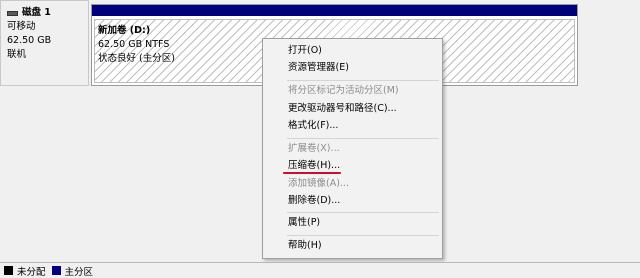  I want to click on disk-info-panel: 磁盘 1 可移动 62.50 GB 联机, so click(44, 43).